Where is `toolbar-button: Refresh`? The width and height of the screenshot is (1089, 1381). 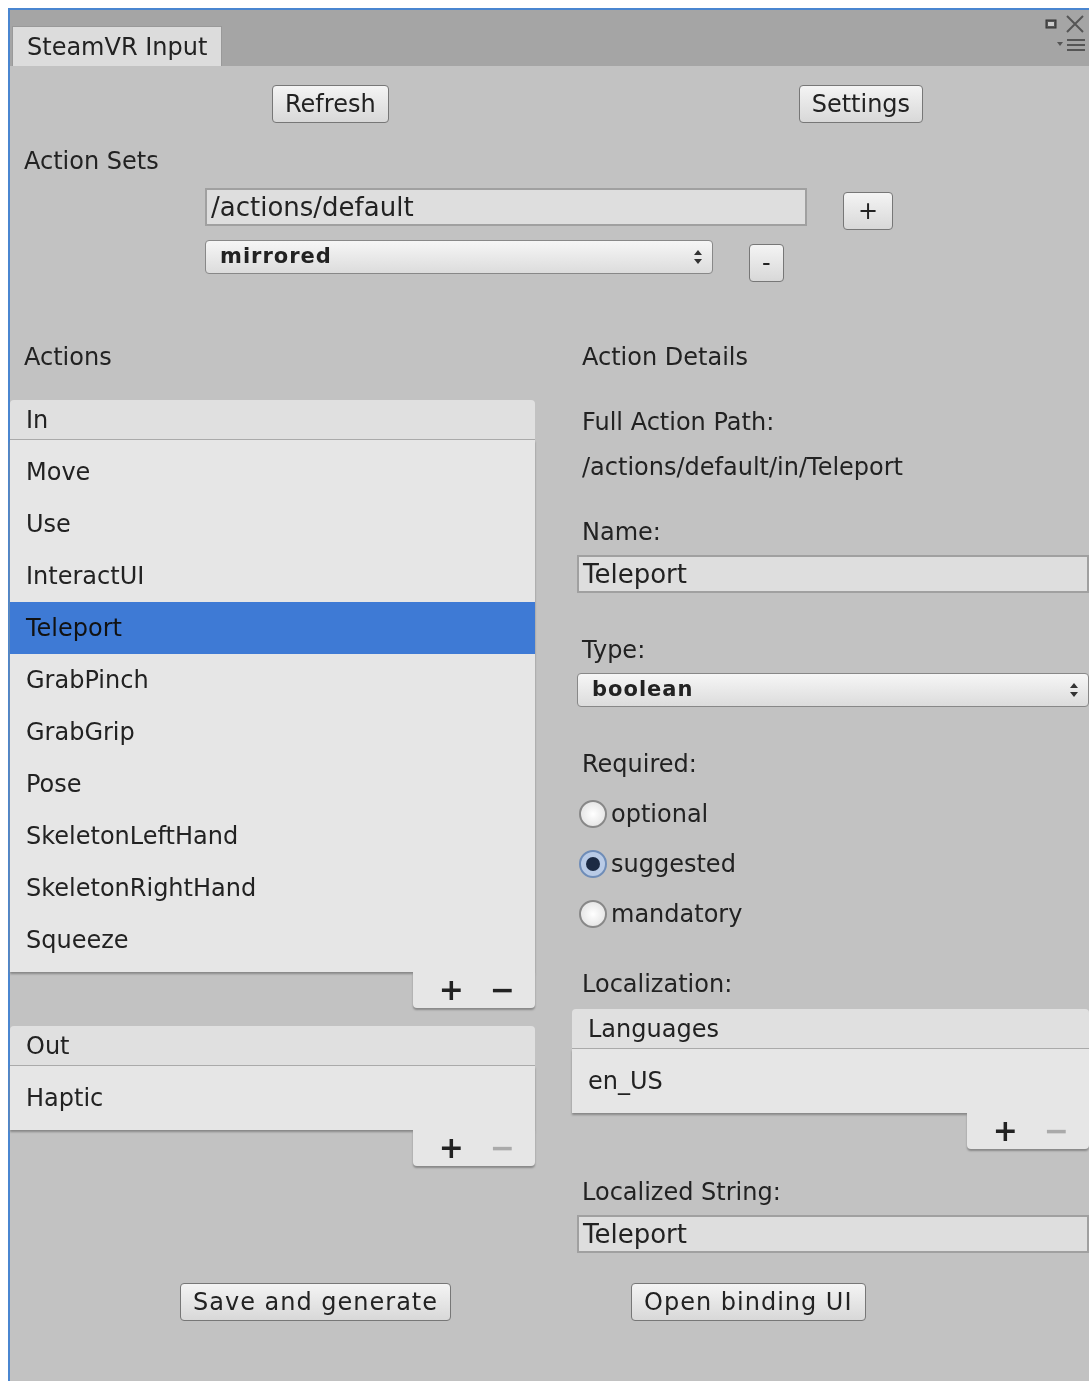 toolbar-button: Refresh is located at coordinates (330, 104).